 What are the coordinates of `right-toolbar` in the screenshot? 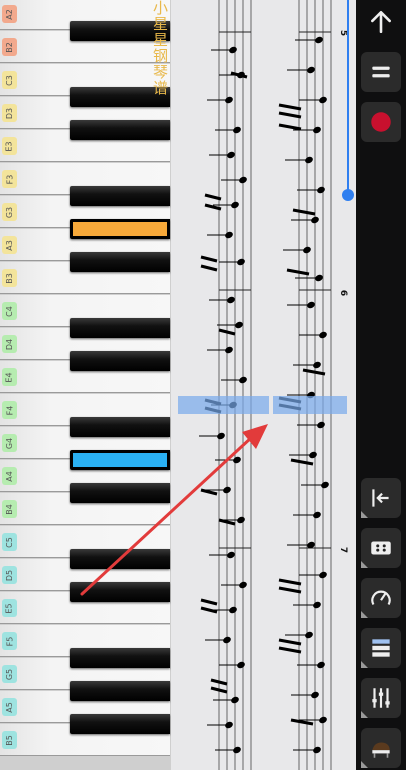 It's located at (381, 385).